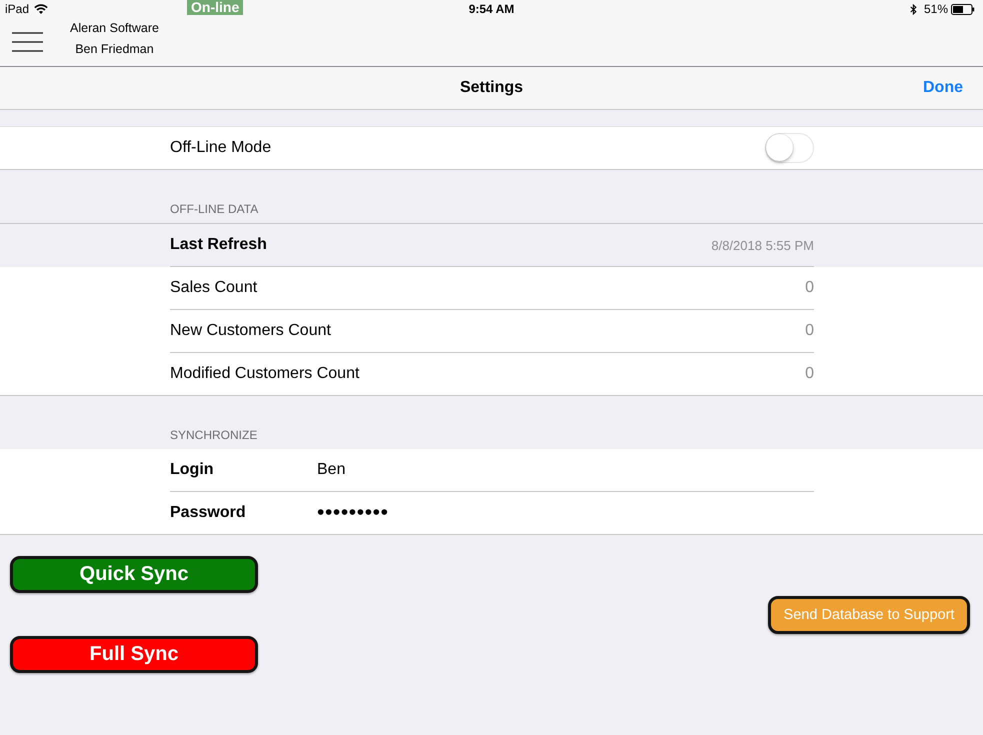  What do you see at coordinates (17, 9) in the screenshot?
I see `device-name: iPad` at bounding box center [17, 9].